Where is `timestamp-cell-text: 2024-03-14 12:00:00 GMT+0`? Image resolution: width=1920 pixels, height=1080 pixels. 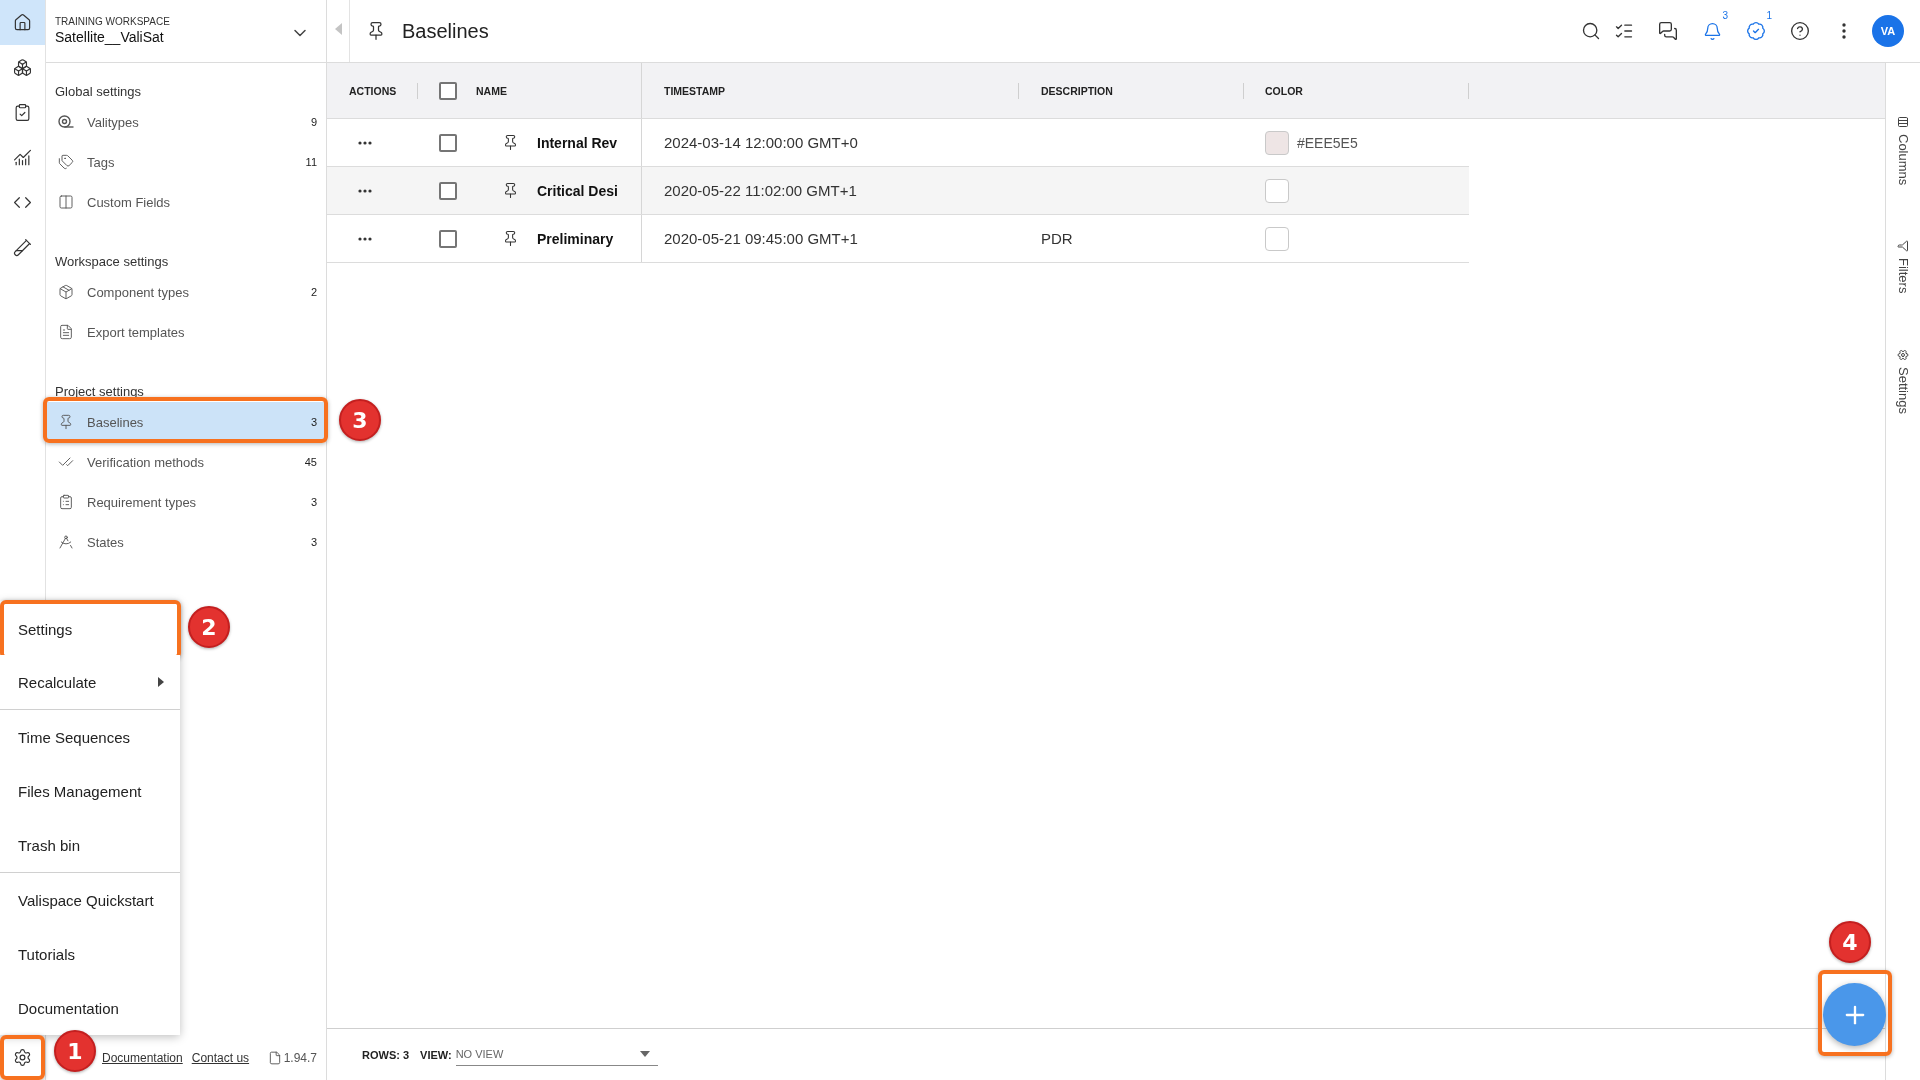
timestamp-cell-text: 2024-03-14 12:00:00 GMT+0 is located at coordinates (761, 143).